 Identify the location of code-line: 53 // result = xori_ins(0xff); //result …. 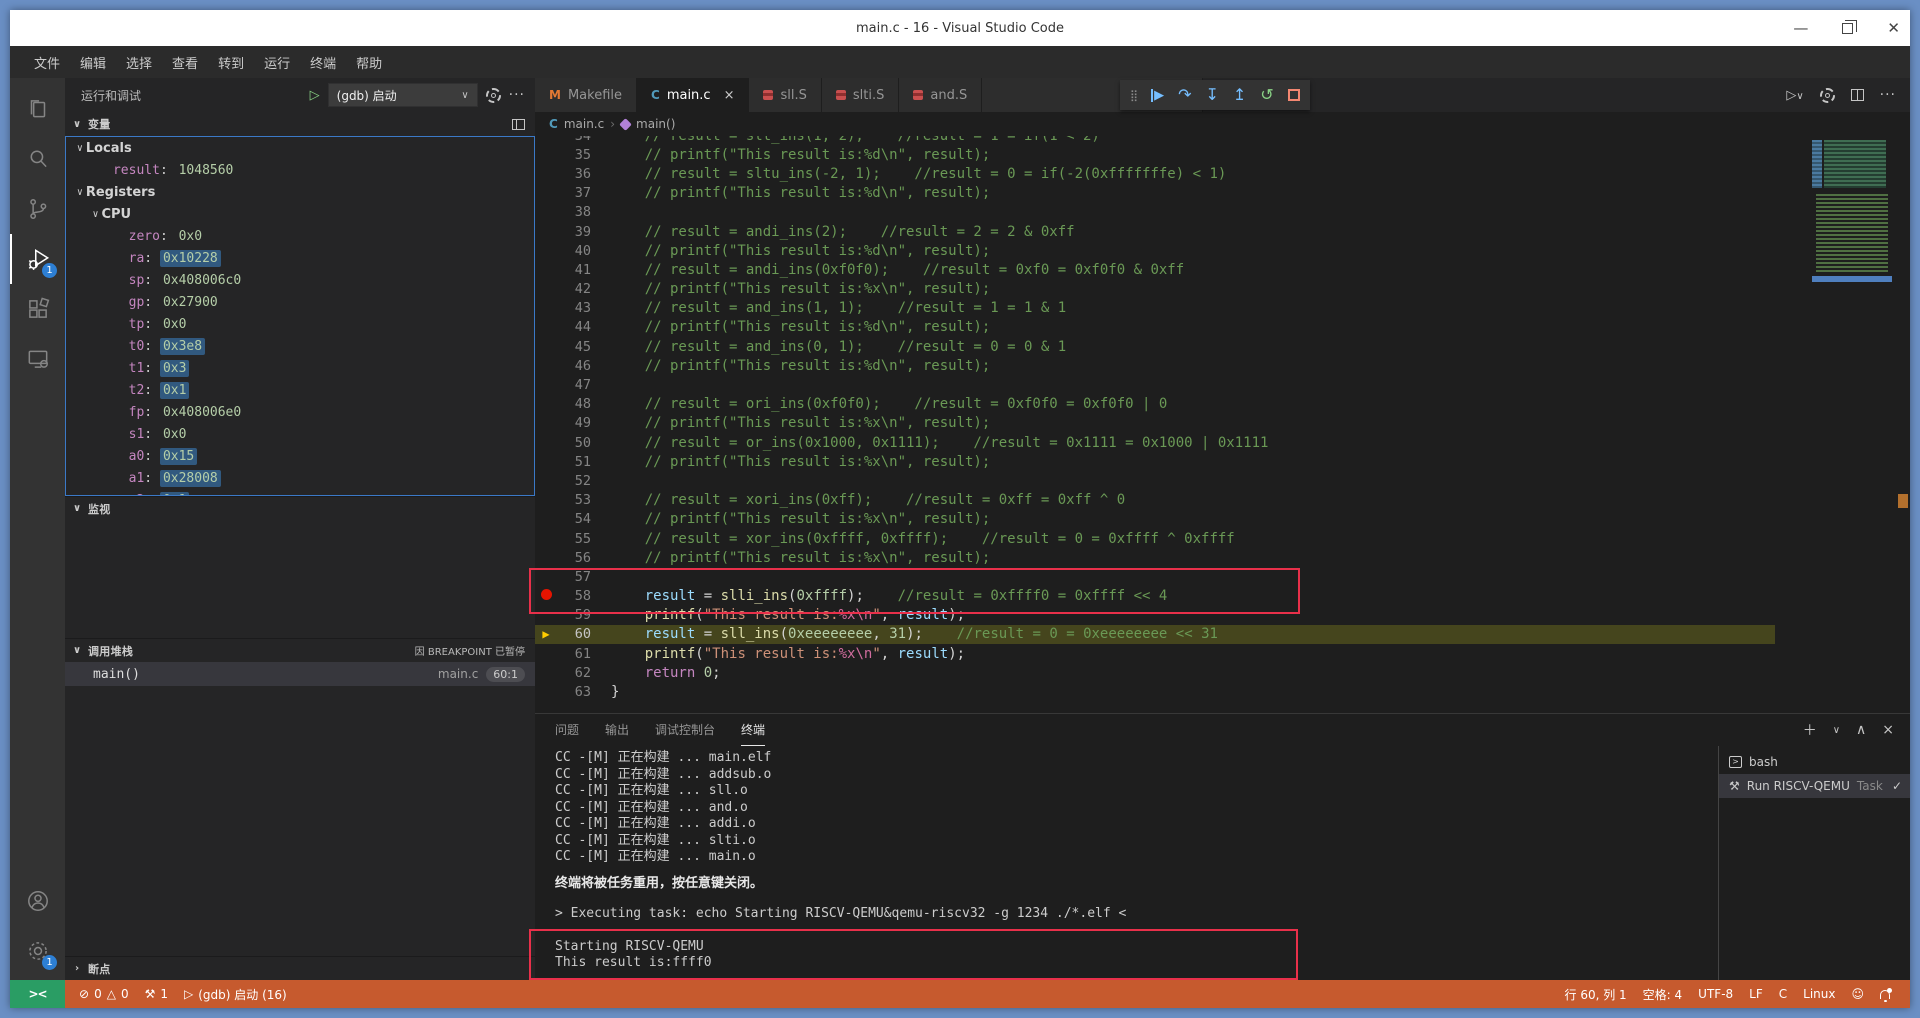
(1222, 500).